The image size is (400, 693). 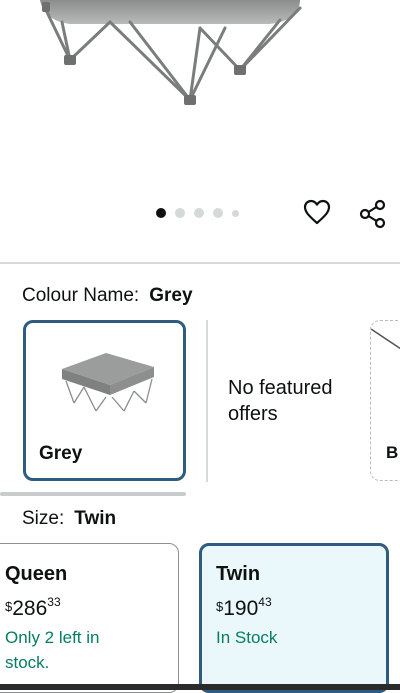 What do you see at coordinates (36, 574) in the screenshot?
I see `size-option-name: Queen` at bounding box center [36, 574].